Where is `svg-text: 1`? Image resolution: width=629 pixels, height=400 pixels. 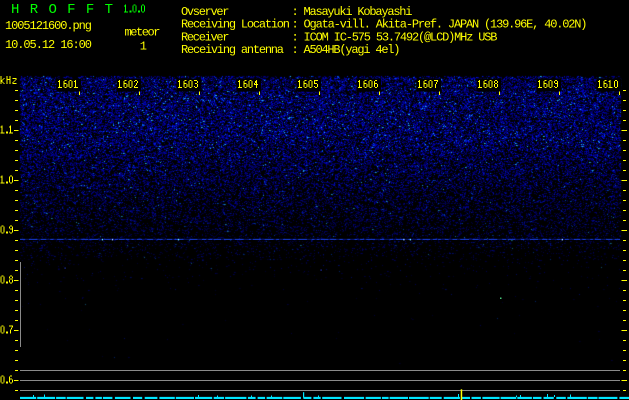
svg-text: 1 is located at coordinates (143, 47).